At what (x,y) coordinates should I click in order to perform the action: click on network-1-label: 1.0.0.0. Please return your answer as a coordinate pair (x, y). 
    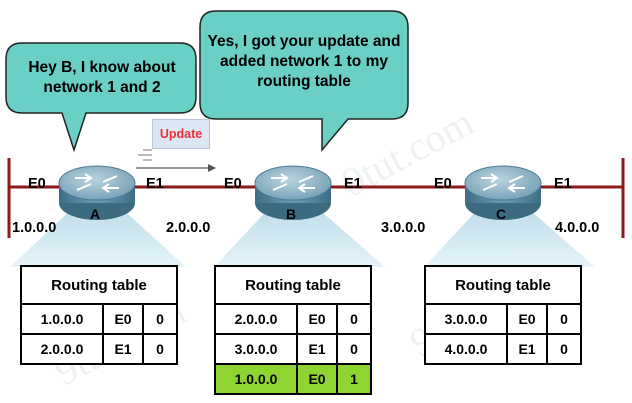
    Looking at the image, I should click on (34, 228).